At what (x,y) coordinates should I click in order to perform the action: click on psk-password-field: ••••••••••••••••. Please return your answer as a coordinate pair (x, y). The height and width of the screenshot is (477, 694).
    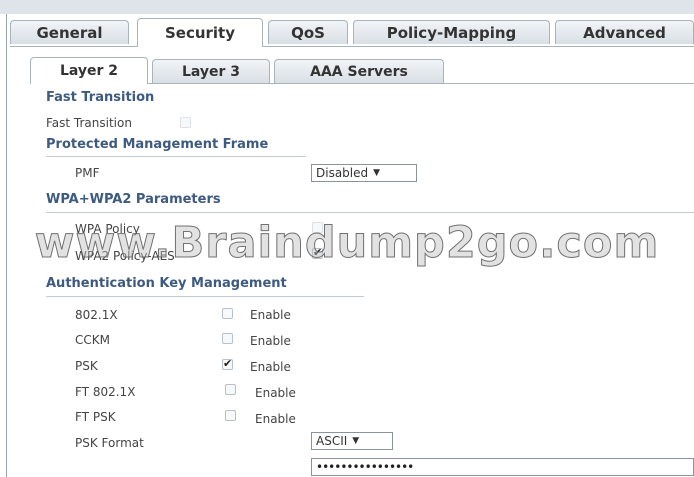
    Looking at the image, I should click on (502, 467).